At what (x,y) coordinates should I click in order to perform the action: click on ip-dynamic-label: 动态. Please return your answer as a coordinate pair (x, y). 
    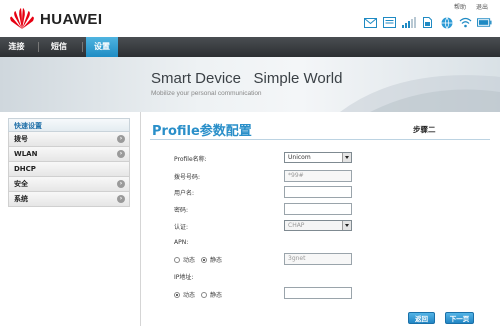
    Looking at the image, I should click on (189, 295).